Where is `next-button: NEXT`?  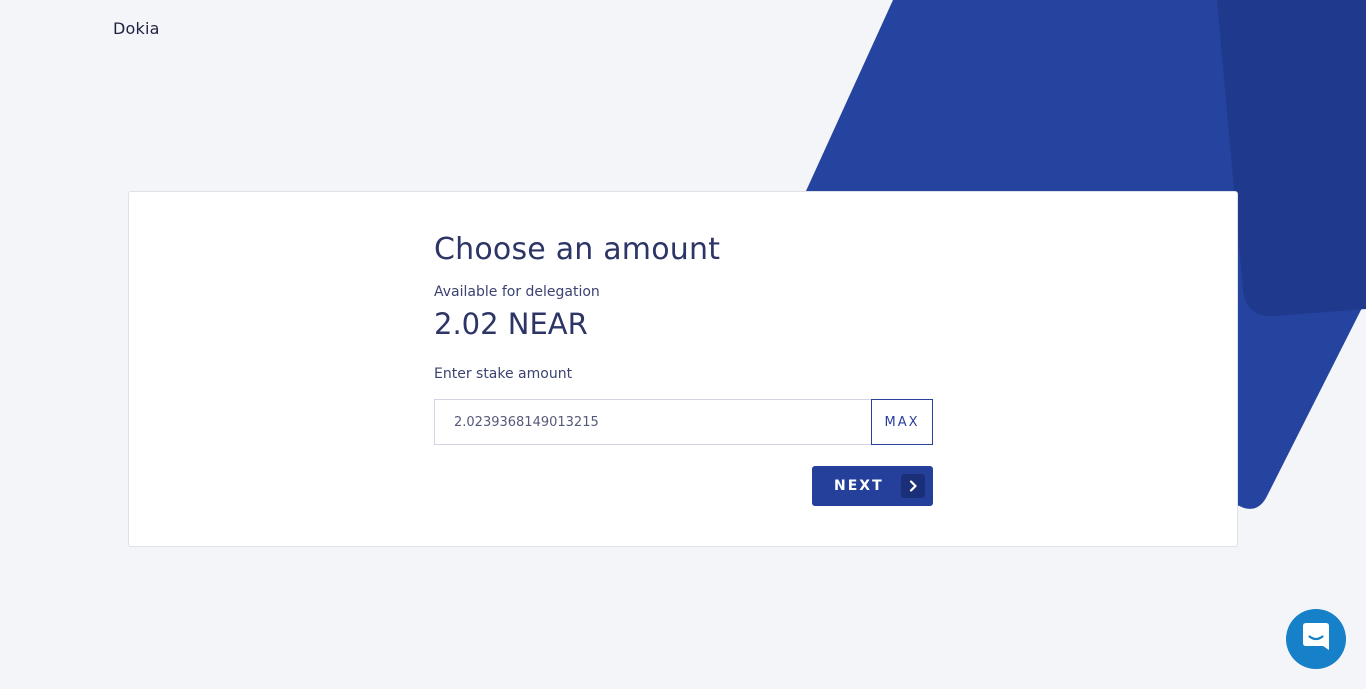
next-button: NEXT is located at coordinates (872, 486).